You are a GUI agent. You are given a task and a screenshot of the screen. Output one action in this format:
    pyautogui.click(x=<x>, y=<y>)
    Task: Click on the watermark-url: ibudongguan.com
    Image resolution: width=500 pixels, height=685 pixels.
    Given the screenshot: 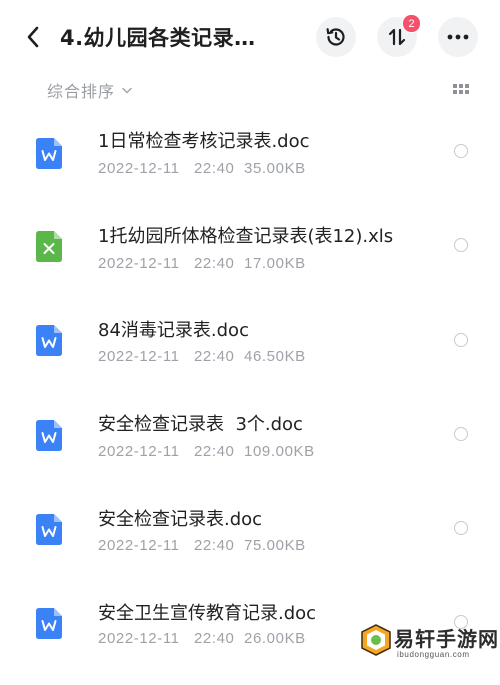 What is the action you would take?
    pyautogui.click(x=433, y=654)
    